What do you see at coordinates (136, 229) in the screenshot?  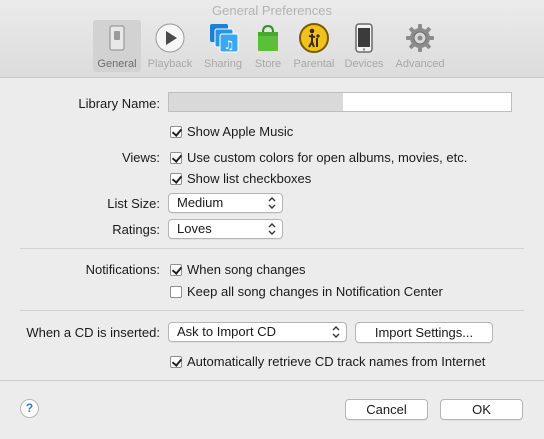 I see `ratings-label: Ratings:` at bounding box center [136, 229].